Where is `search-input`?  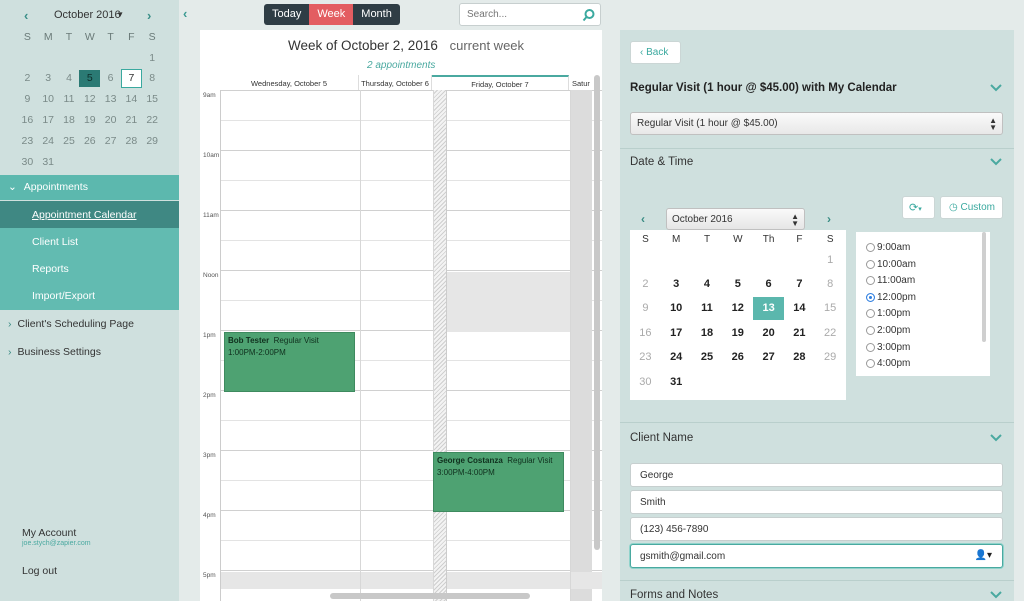 search-input is located at coordinates (517, 14).